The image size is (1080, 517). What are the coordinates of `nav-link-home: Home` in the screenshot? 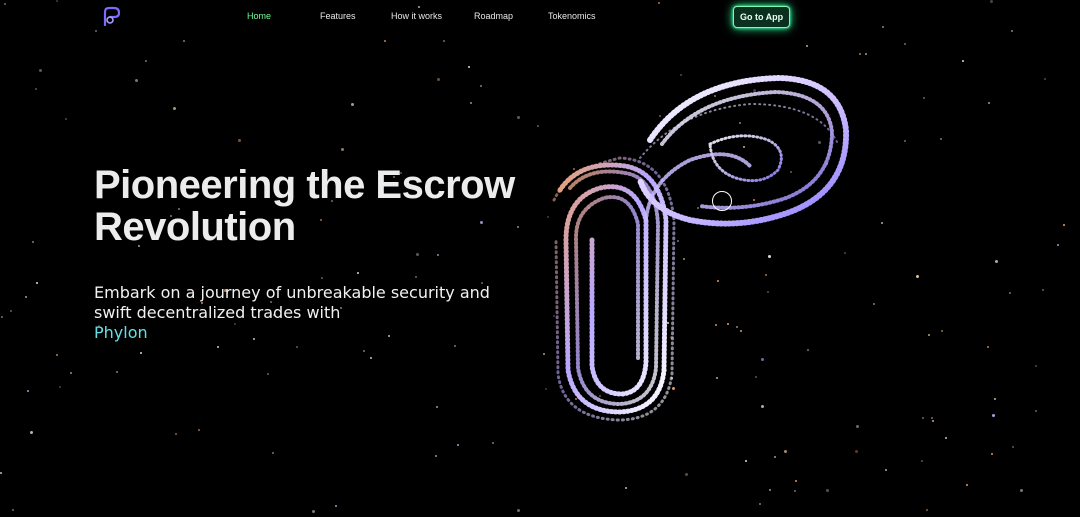 It's located at (259, 16).